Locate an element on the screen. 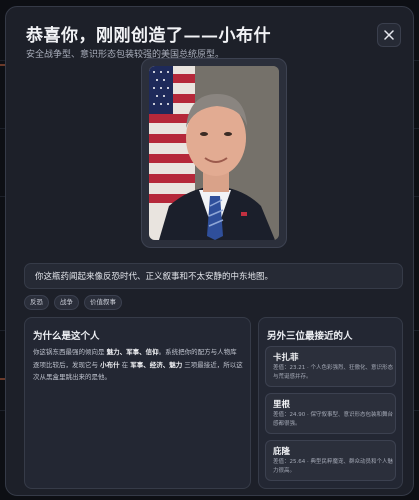  tag: 战争 is located at coordinates (66, 302).